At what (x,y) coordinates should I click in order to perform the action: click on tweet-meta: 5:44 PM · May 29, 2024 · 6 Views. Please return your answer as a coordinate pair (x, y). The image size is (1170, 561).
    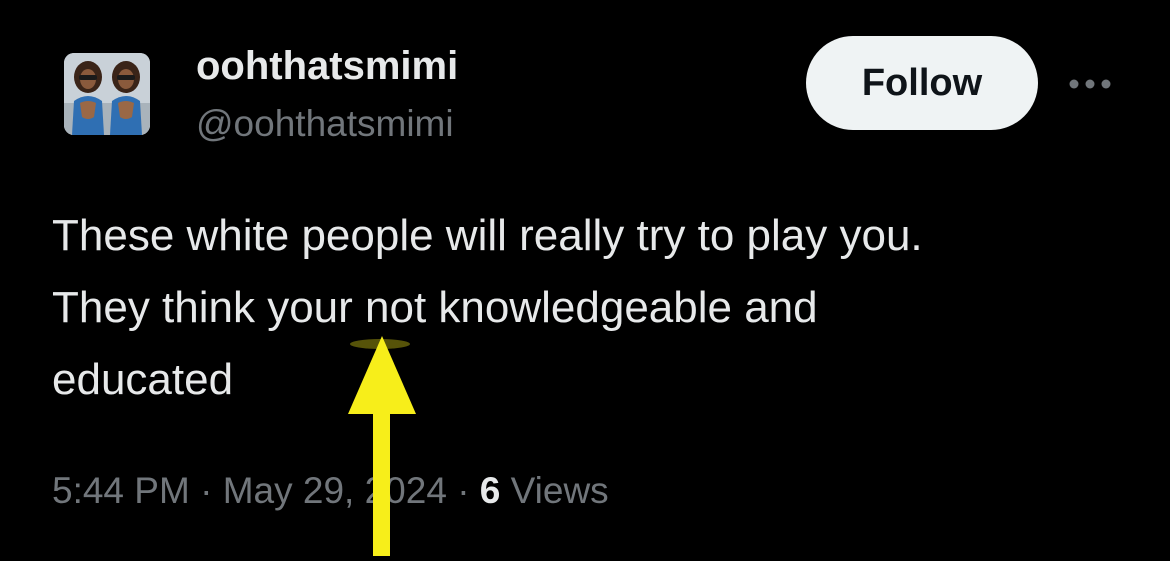
    Looking at the image, I should click on (330, 491).